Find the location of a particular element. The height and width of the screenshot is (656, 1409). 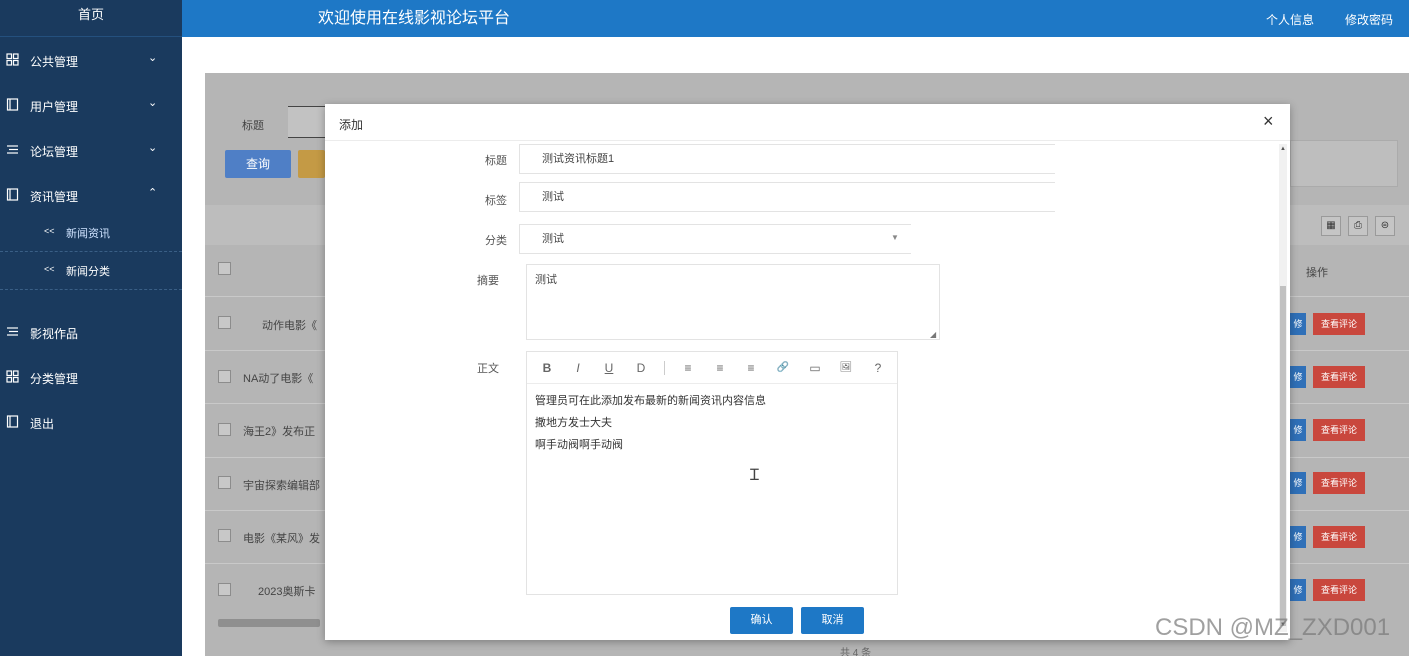

summary-textarea: 测试 is located at coordinates (733, 302).